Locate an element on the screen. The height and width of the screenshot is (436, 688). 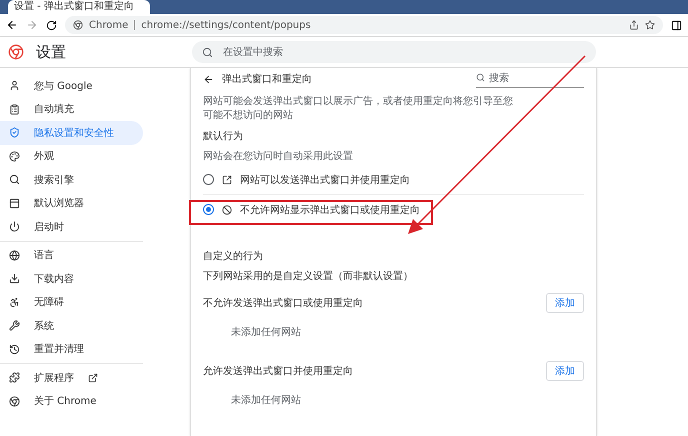
radio-option: 网站可以发送弹出式窗口并使用重定向 is located at coordinates (393, 179).